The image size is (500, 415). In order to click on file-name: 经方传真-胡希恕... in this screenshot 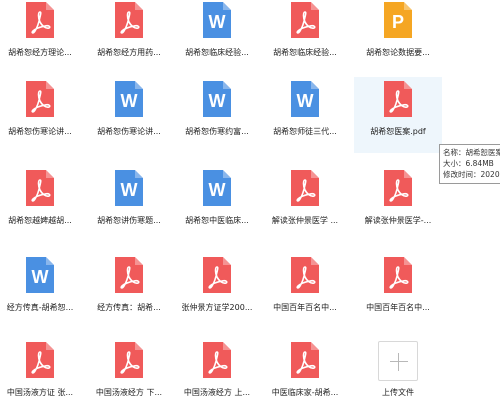, I will do `click(40, 307)`.